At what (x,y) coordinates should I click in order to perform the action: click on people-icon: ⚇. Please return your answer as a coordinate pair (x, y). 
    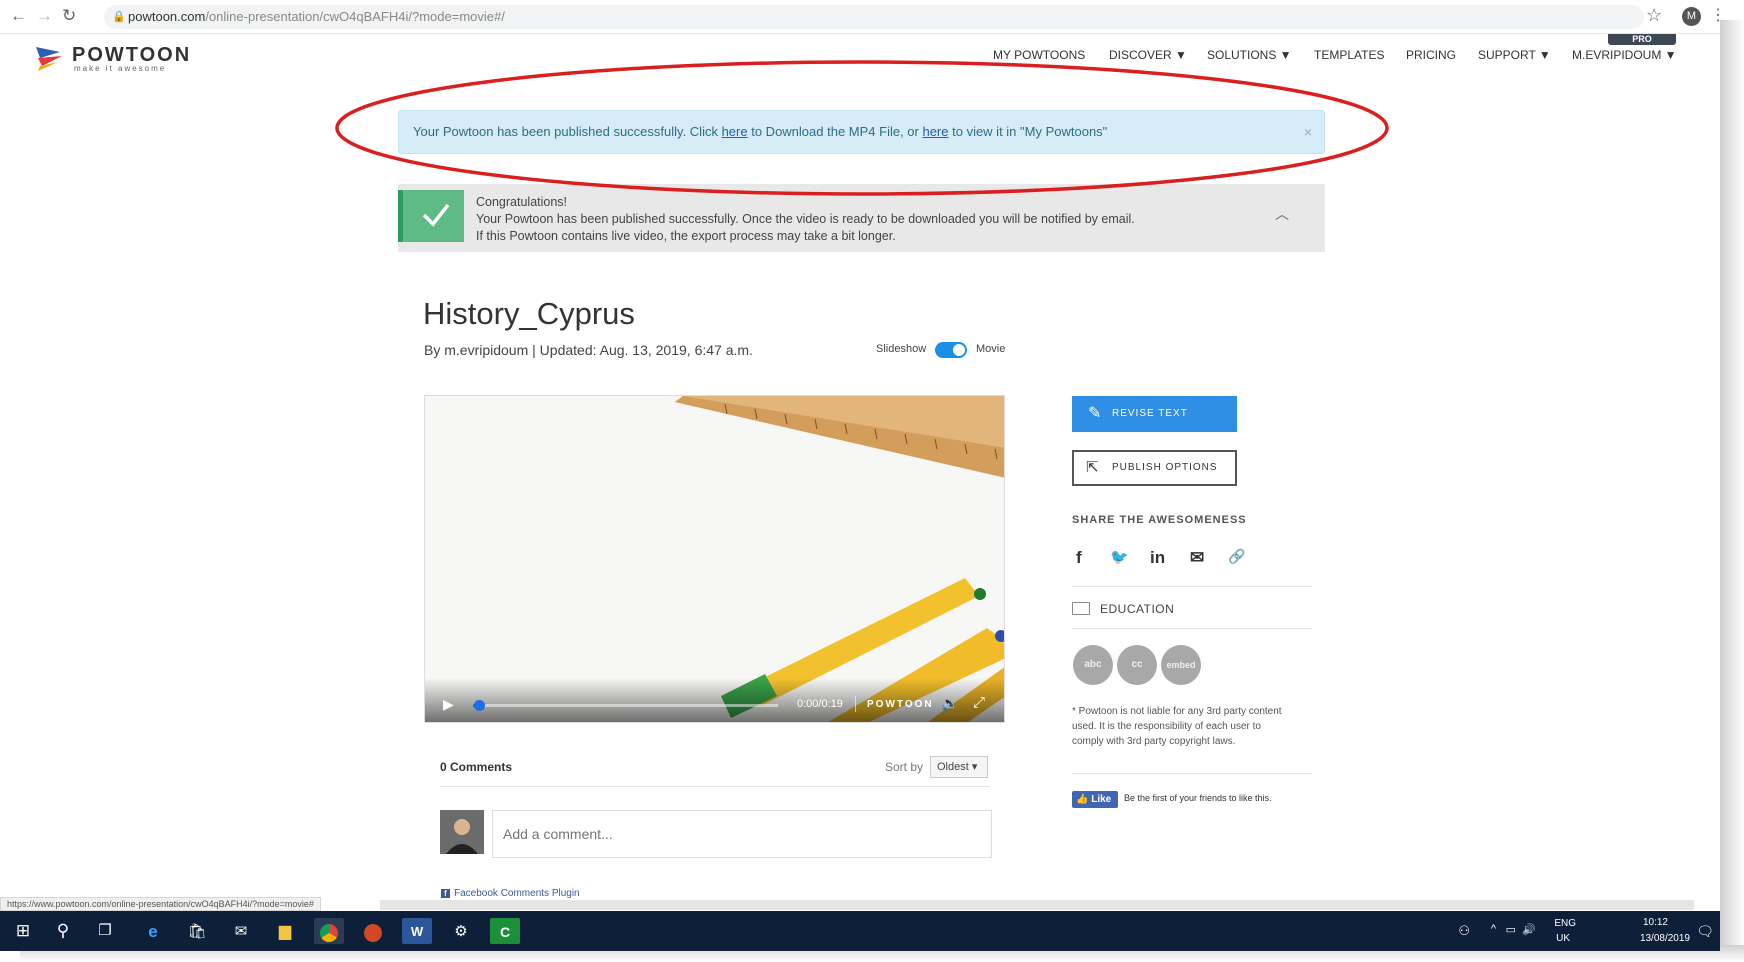
    Looking at the image, I should click on (1464, 931).